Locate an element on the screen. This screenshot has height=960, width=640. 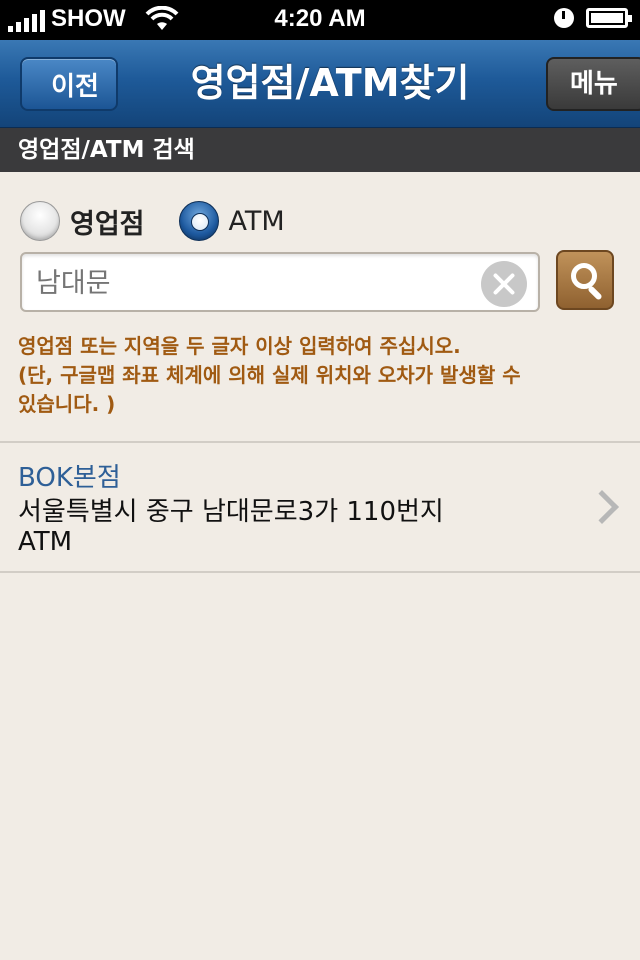
result-address: 서울특별시 중구 남대문로3가 110번지 is located at coordinates (231, 512).